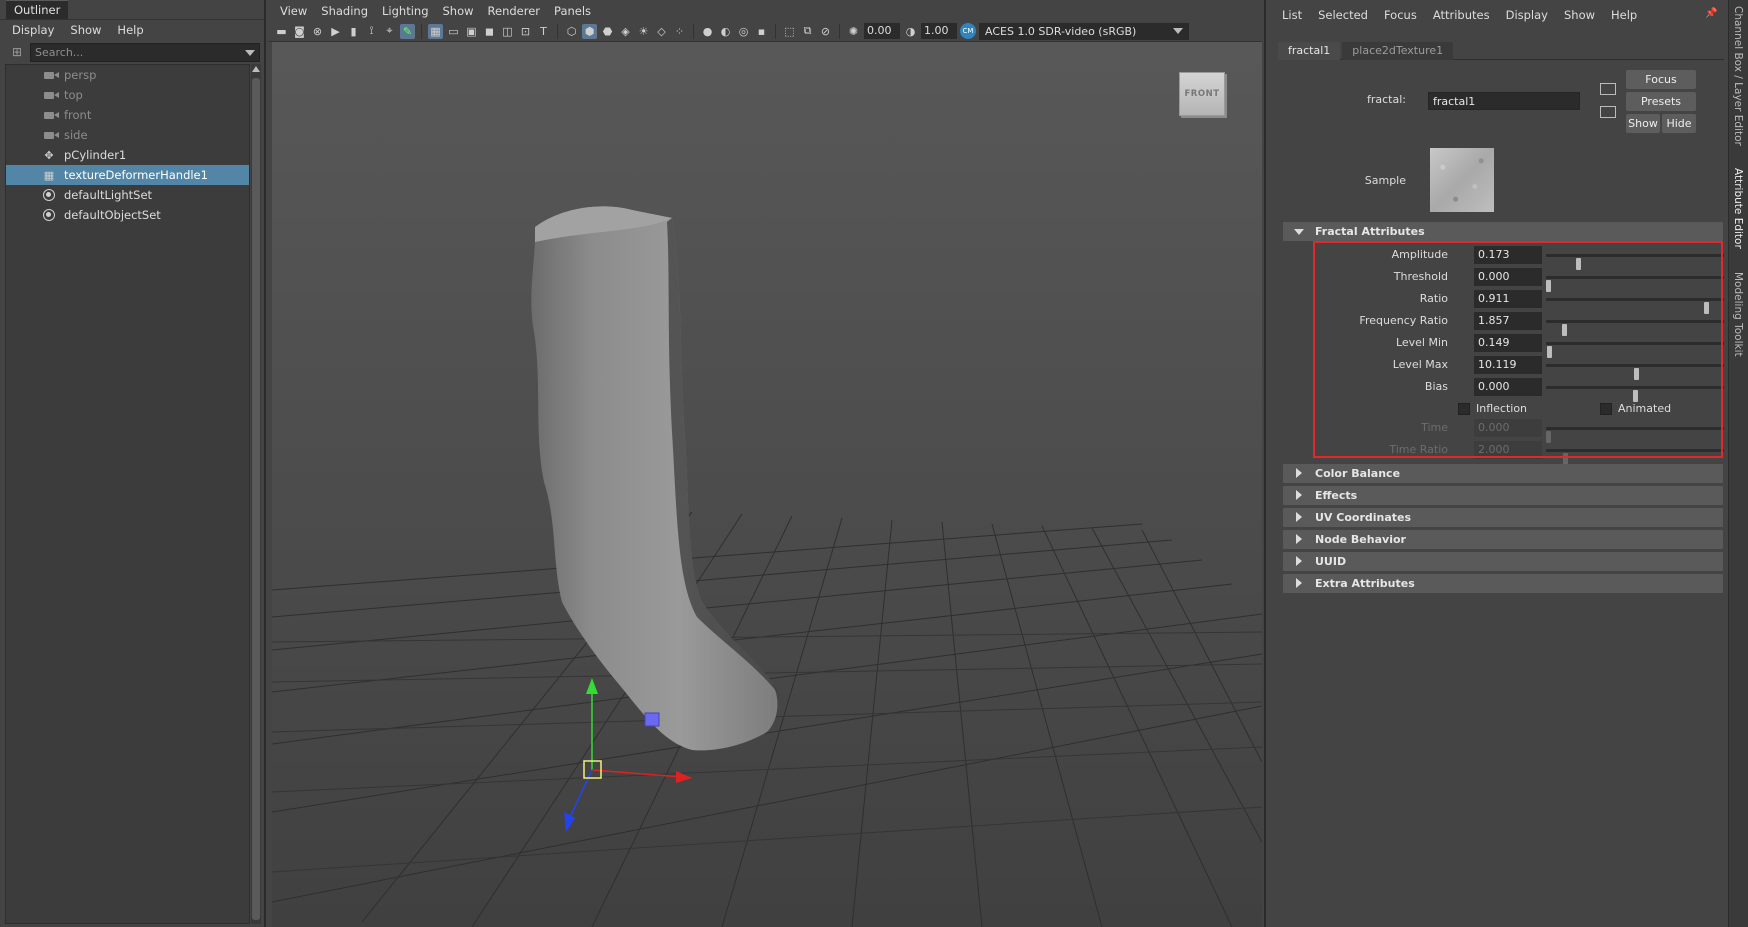  I want to click on hide-button: Hide, so click(1679, 123).